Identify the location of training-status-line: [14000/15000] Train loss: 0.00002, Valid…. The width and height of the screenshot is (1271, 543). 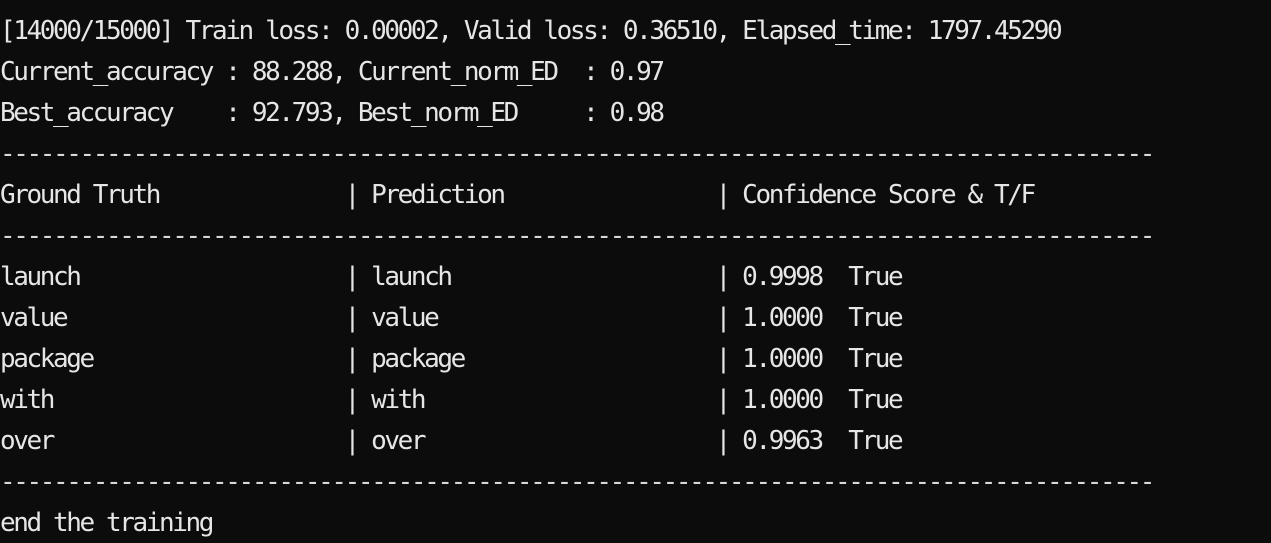
(531, 31).